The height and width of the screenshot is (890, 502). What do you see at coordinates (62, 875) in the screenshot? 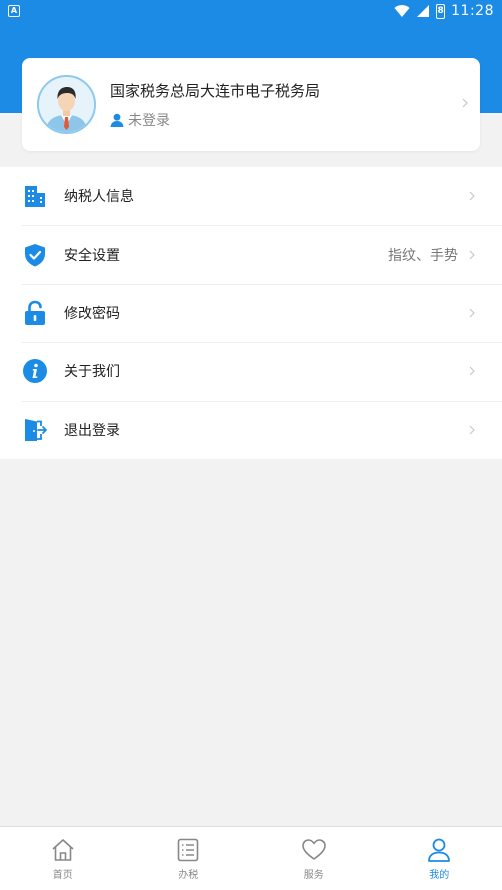
I see `tab-label: 首页` at bounding box center [62, 875].